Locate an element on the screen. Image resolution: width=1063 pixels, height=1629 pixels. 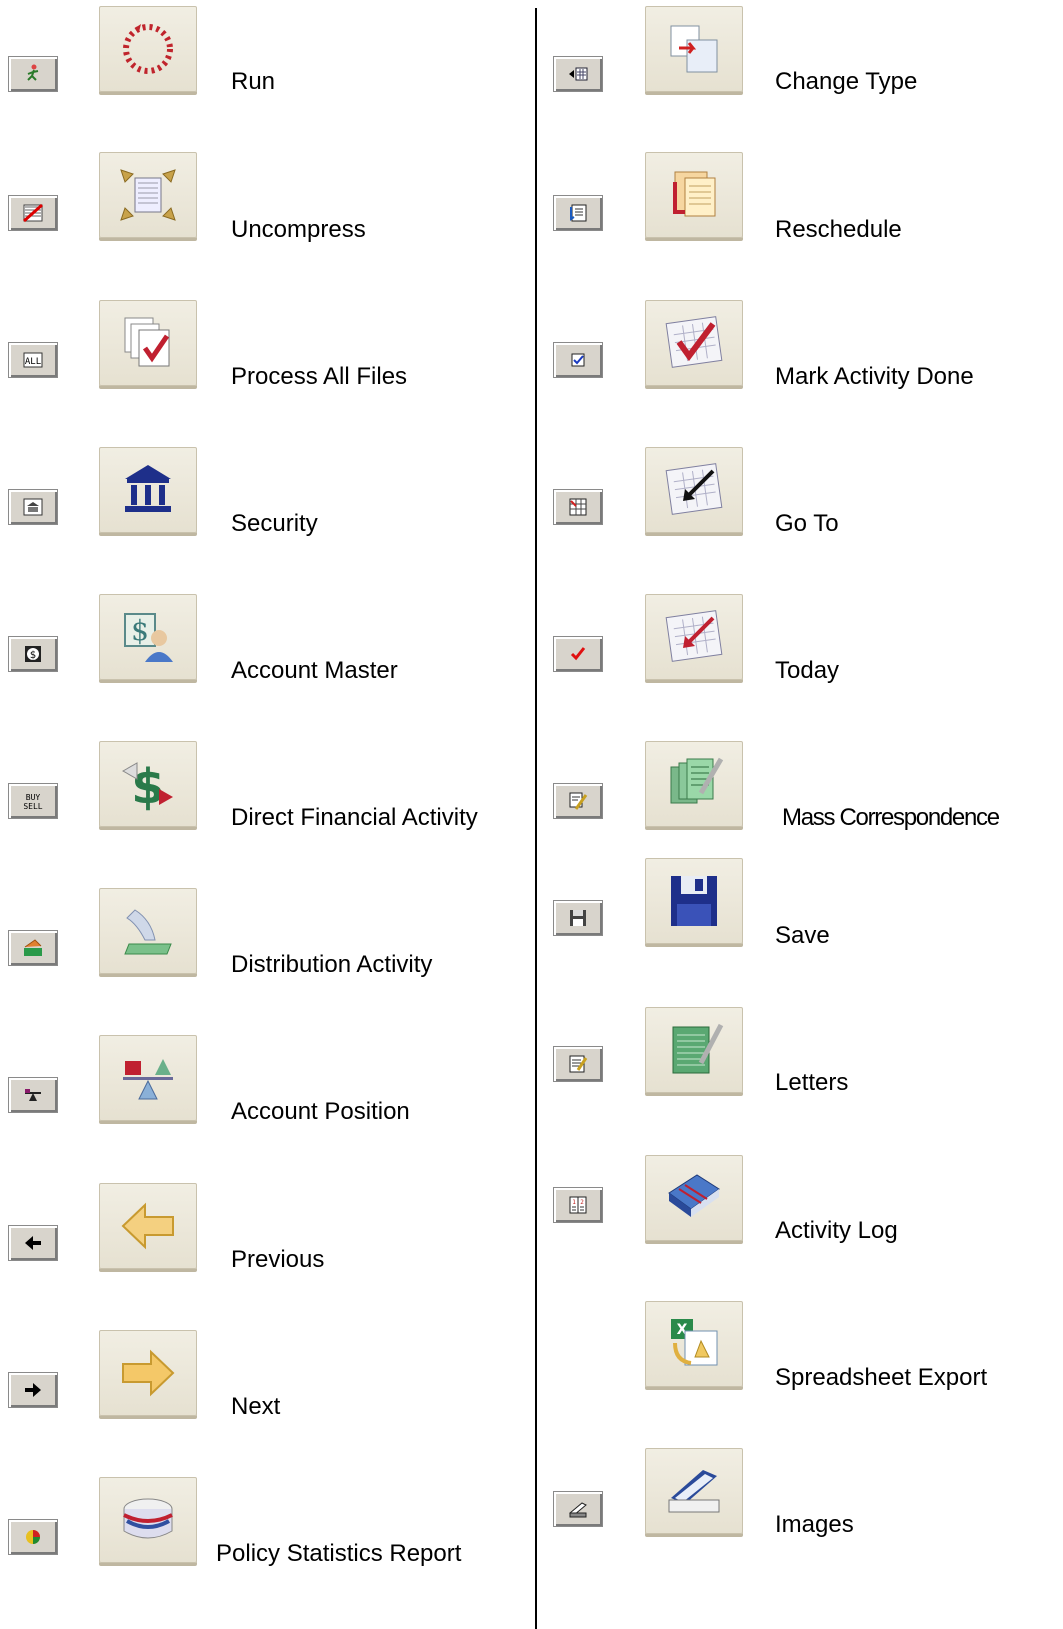
change-type-small-icon is located at coordinates (578, 74).